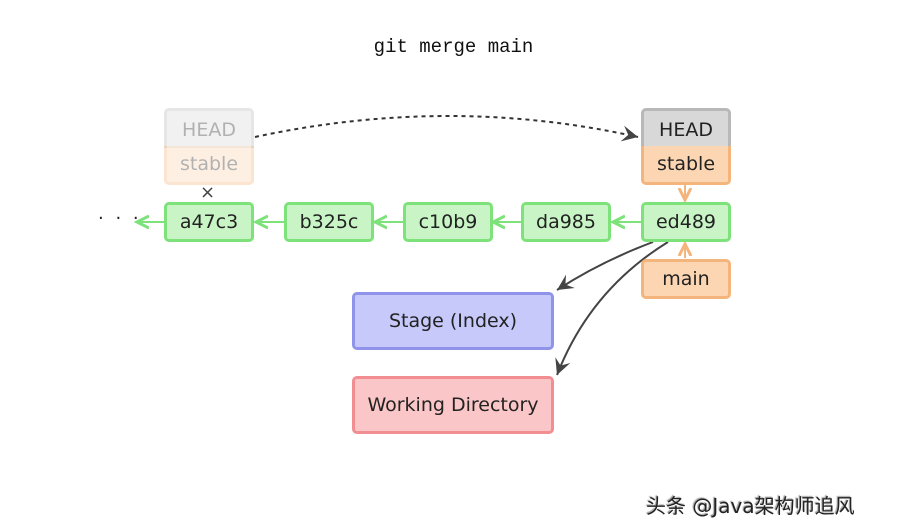  I want to click on commit-node: da985, so click(566, 222).